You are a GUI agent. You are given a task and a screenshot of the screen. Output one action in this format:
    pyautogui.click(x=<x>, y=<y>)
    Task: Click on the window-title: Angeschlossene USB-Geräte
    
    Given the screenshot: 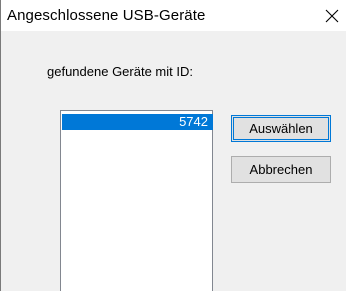 What is the action you would take?
    pyautogui.click(x=106, y=15)
    